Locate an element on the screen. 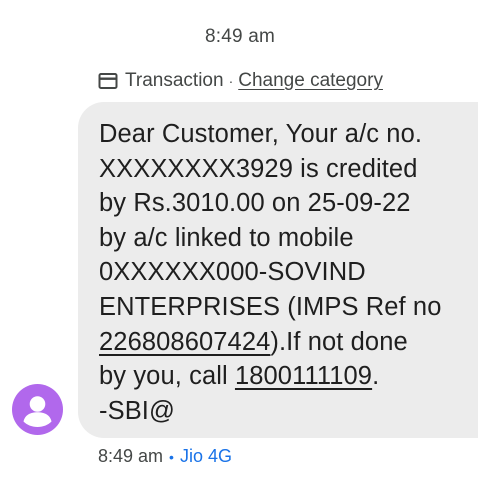 This screenshot has width=480, height=495. category-label: Transaction is located at coordinates (174, 80).